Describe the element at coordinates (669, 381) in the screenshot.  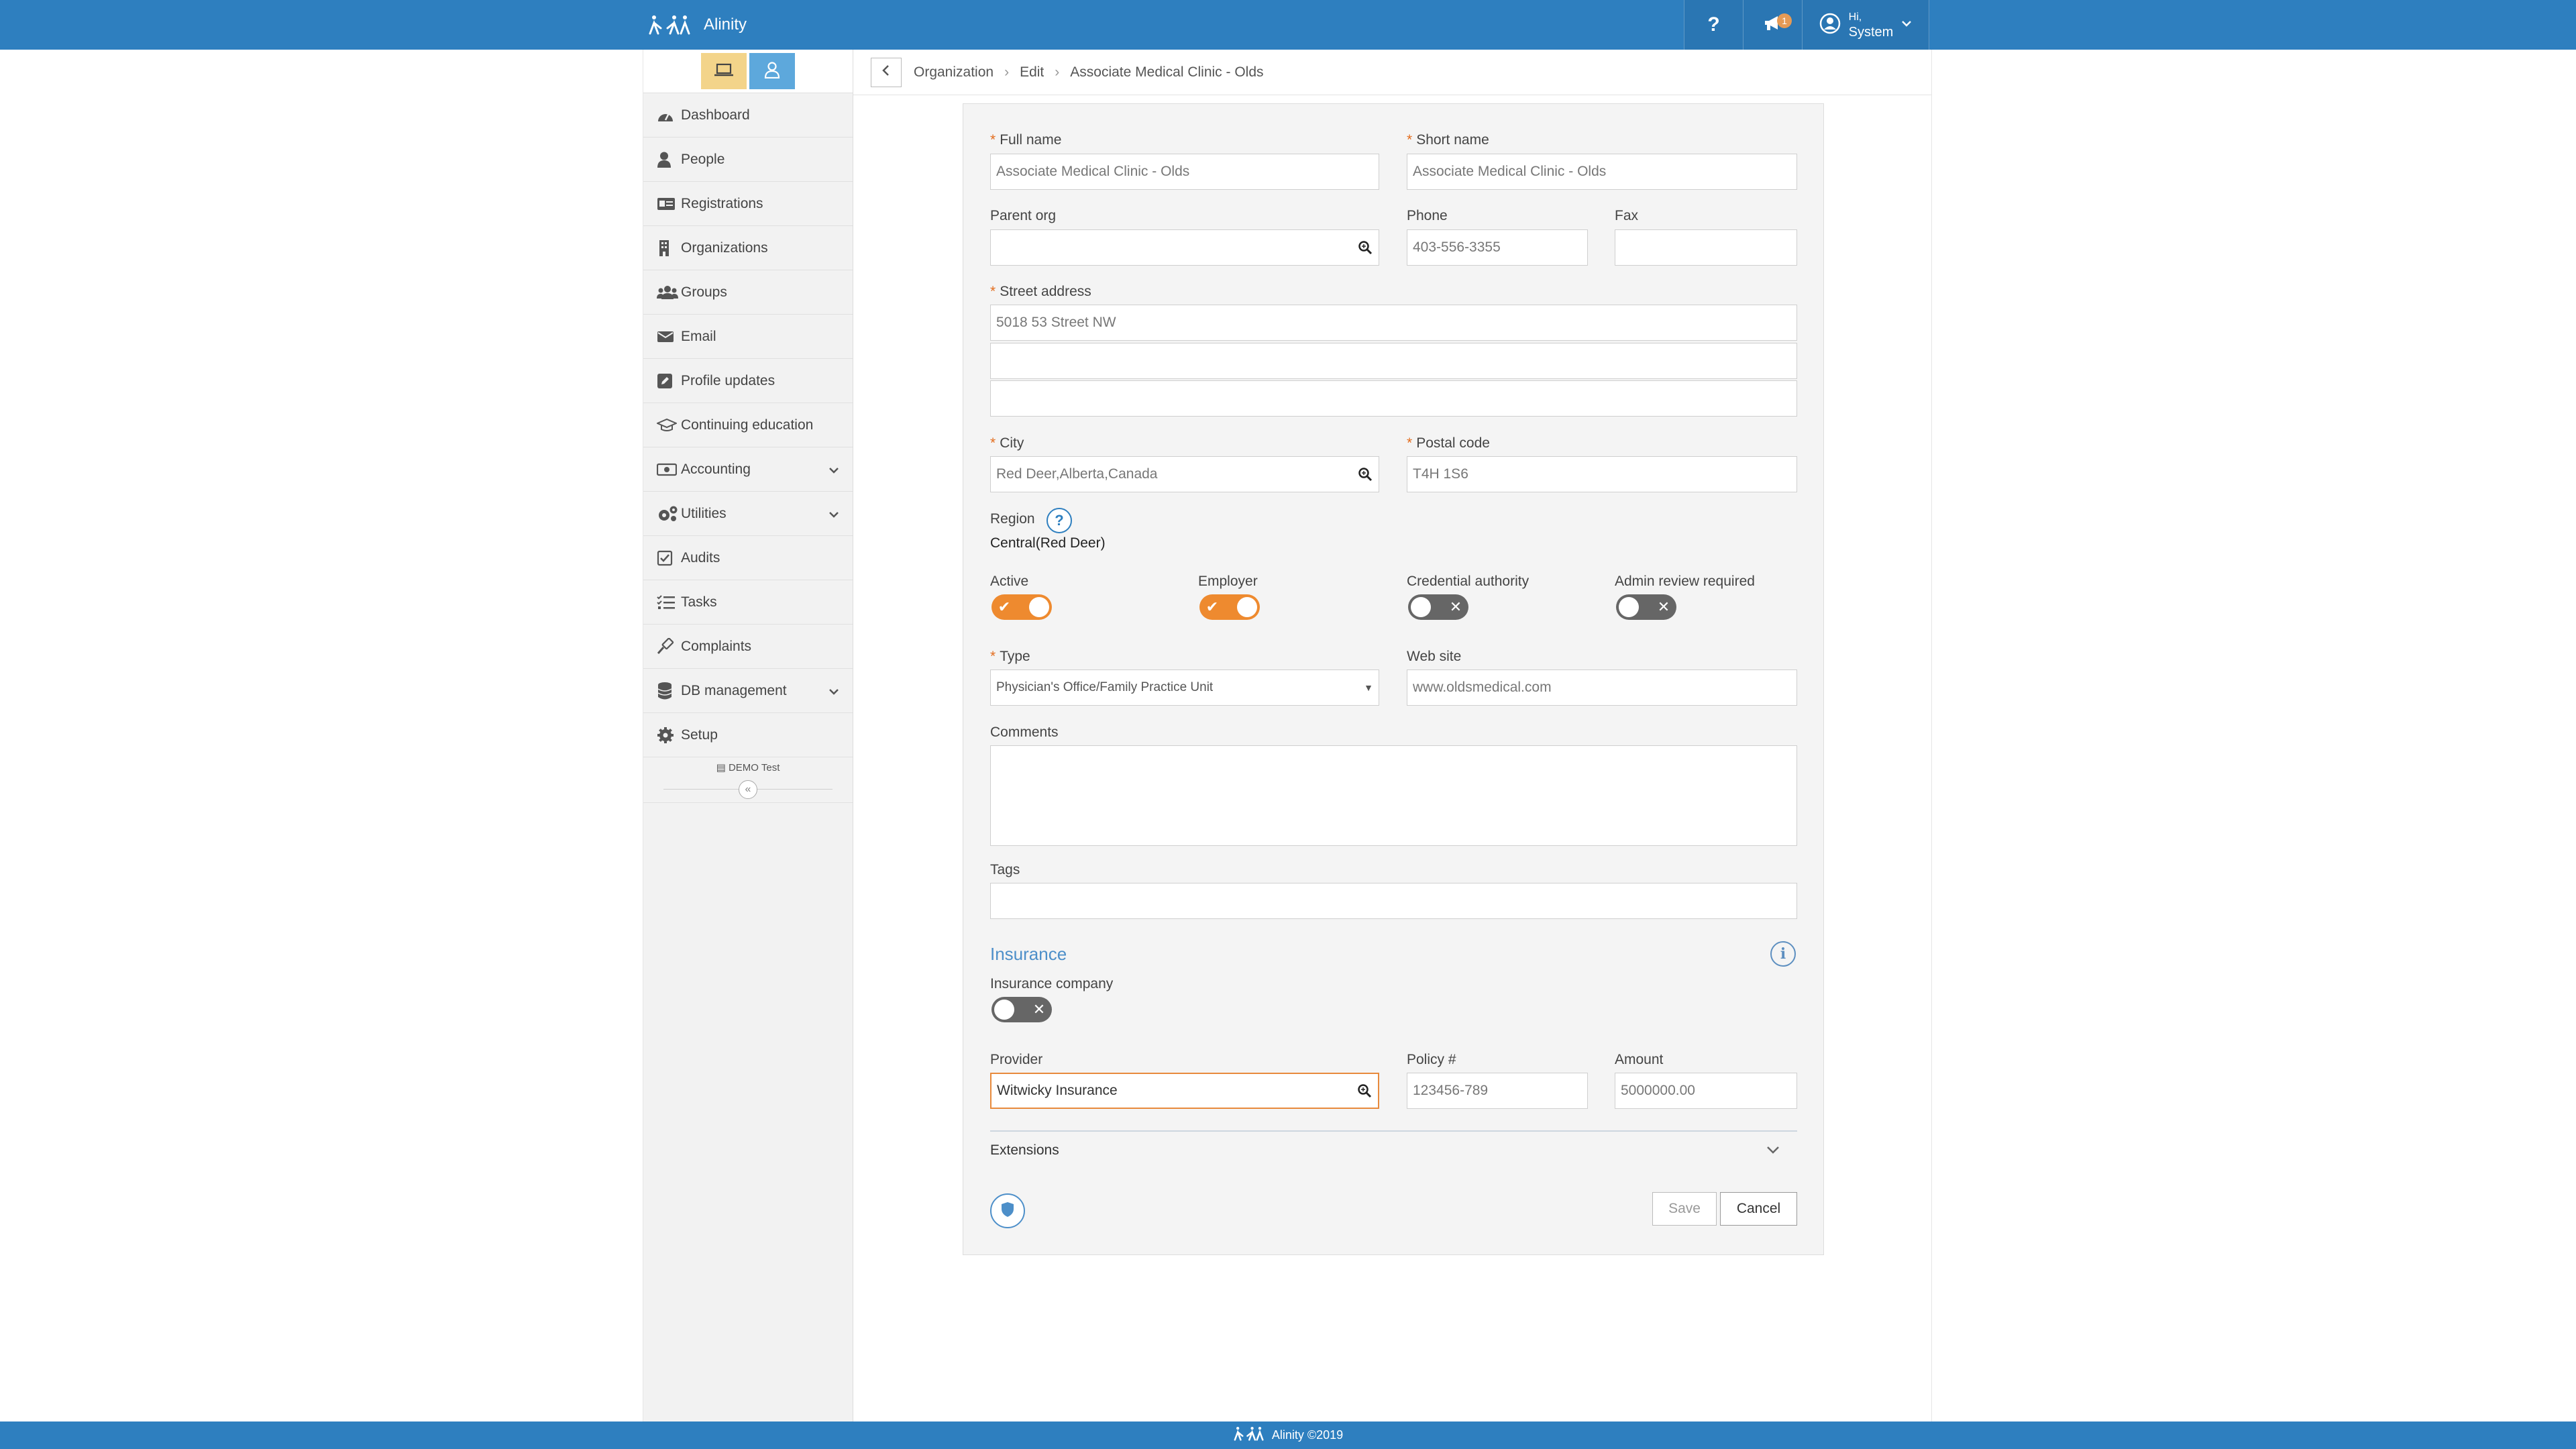
I see `edit-icon` at that location.